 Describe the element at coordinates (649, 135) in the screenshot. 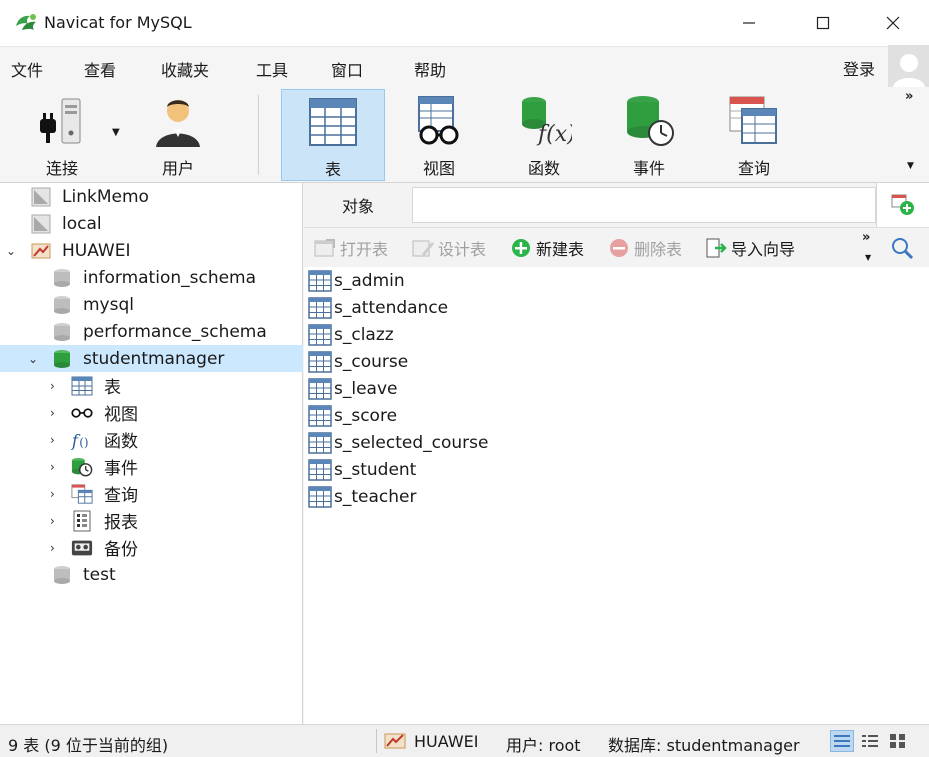

I see `event-tool-button: 事件` at that location.